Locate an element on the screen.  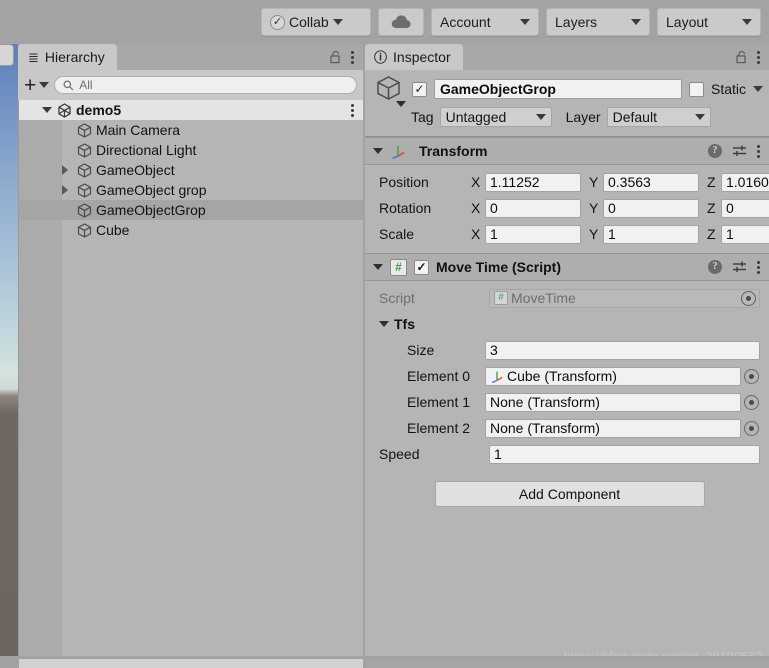
hierarchy-tab-label: Hierarchy is located at coordinates (74, 57).